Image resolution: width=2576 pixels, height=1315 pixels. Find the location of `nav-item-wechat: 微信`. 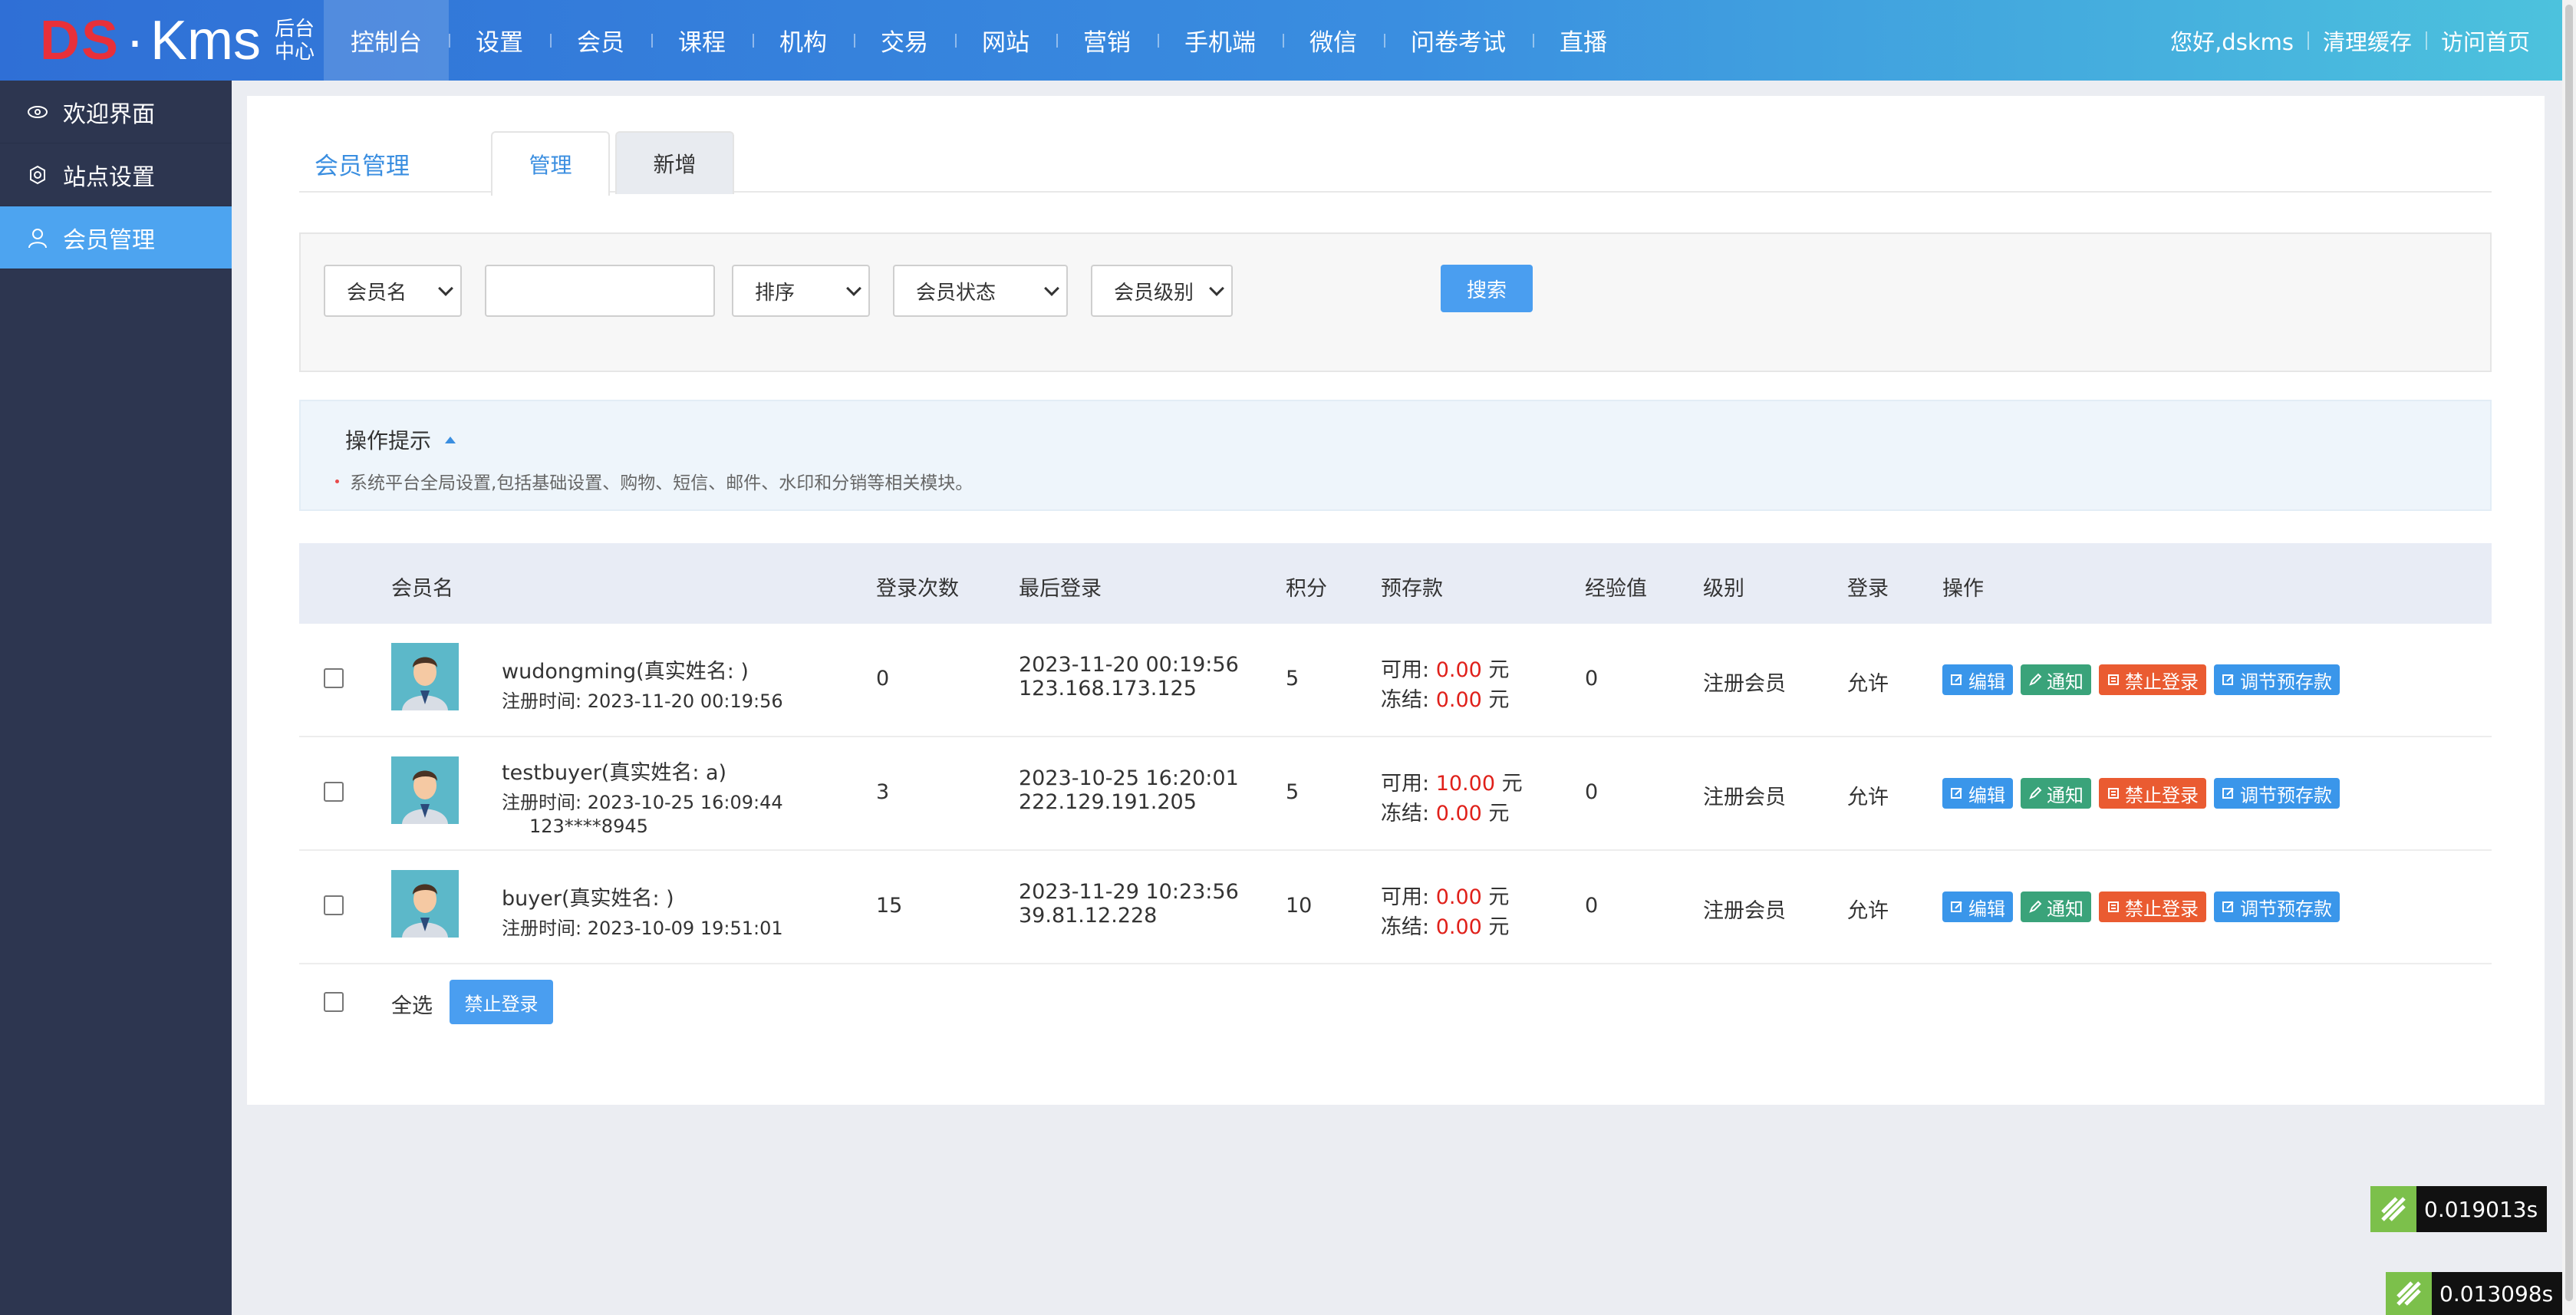

nav-item-wechat: 微信 is located at coordinates (1333, 40).